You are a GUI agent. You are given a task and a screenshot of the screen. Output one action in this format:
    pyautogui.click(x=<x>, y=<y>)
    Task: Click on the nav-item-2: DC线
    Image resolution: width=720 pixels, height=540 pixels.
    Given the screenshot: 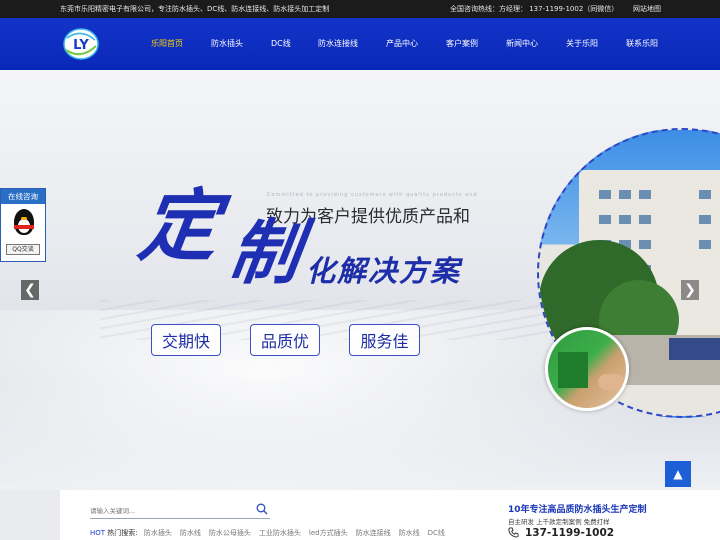 What is the action you would take?
    pyautogui.click(x=281, y=43)
    